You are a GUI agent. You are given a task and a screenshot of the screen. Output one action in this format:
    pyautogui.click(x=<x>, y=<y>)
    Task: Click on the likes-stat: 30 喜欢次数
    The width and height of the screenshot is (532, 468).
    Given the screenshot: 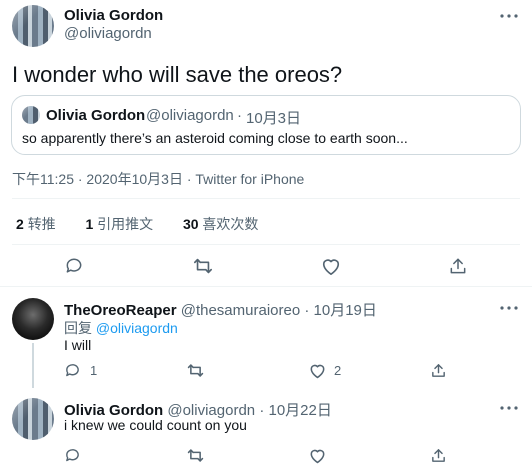 What is the action you would take?
    pyautogui.click(x=220, y=224)
    